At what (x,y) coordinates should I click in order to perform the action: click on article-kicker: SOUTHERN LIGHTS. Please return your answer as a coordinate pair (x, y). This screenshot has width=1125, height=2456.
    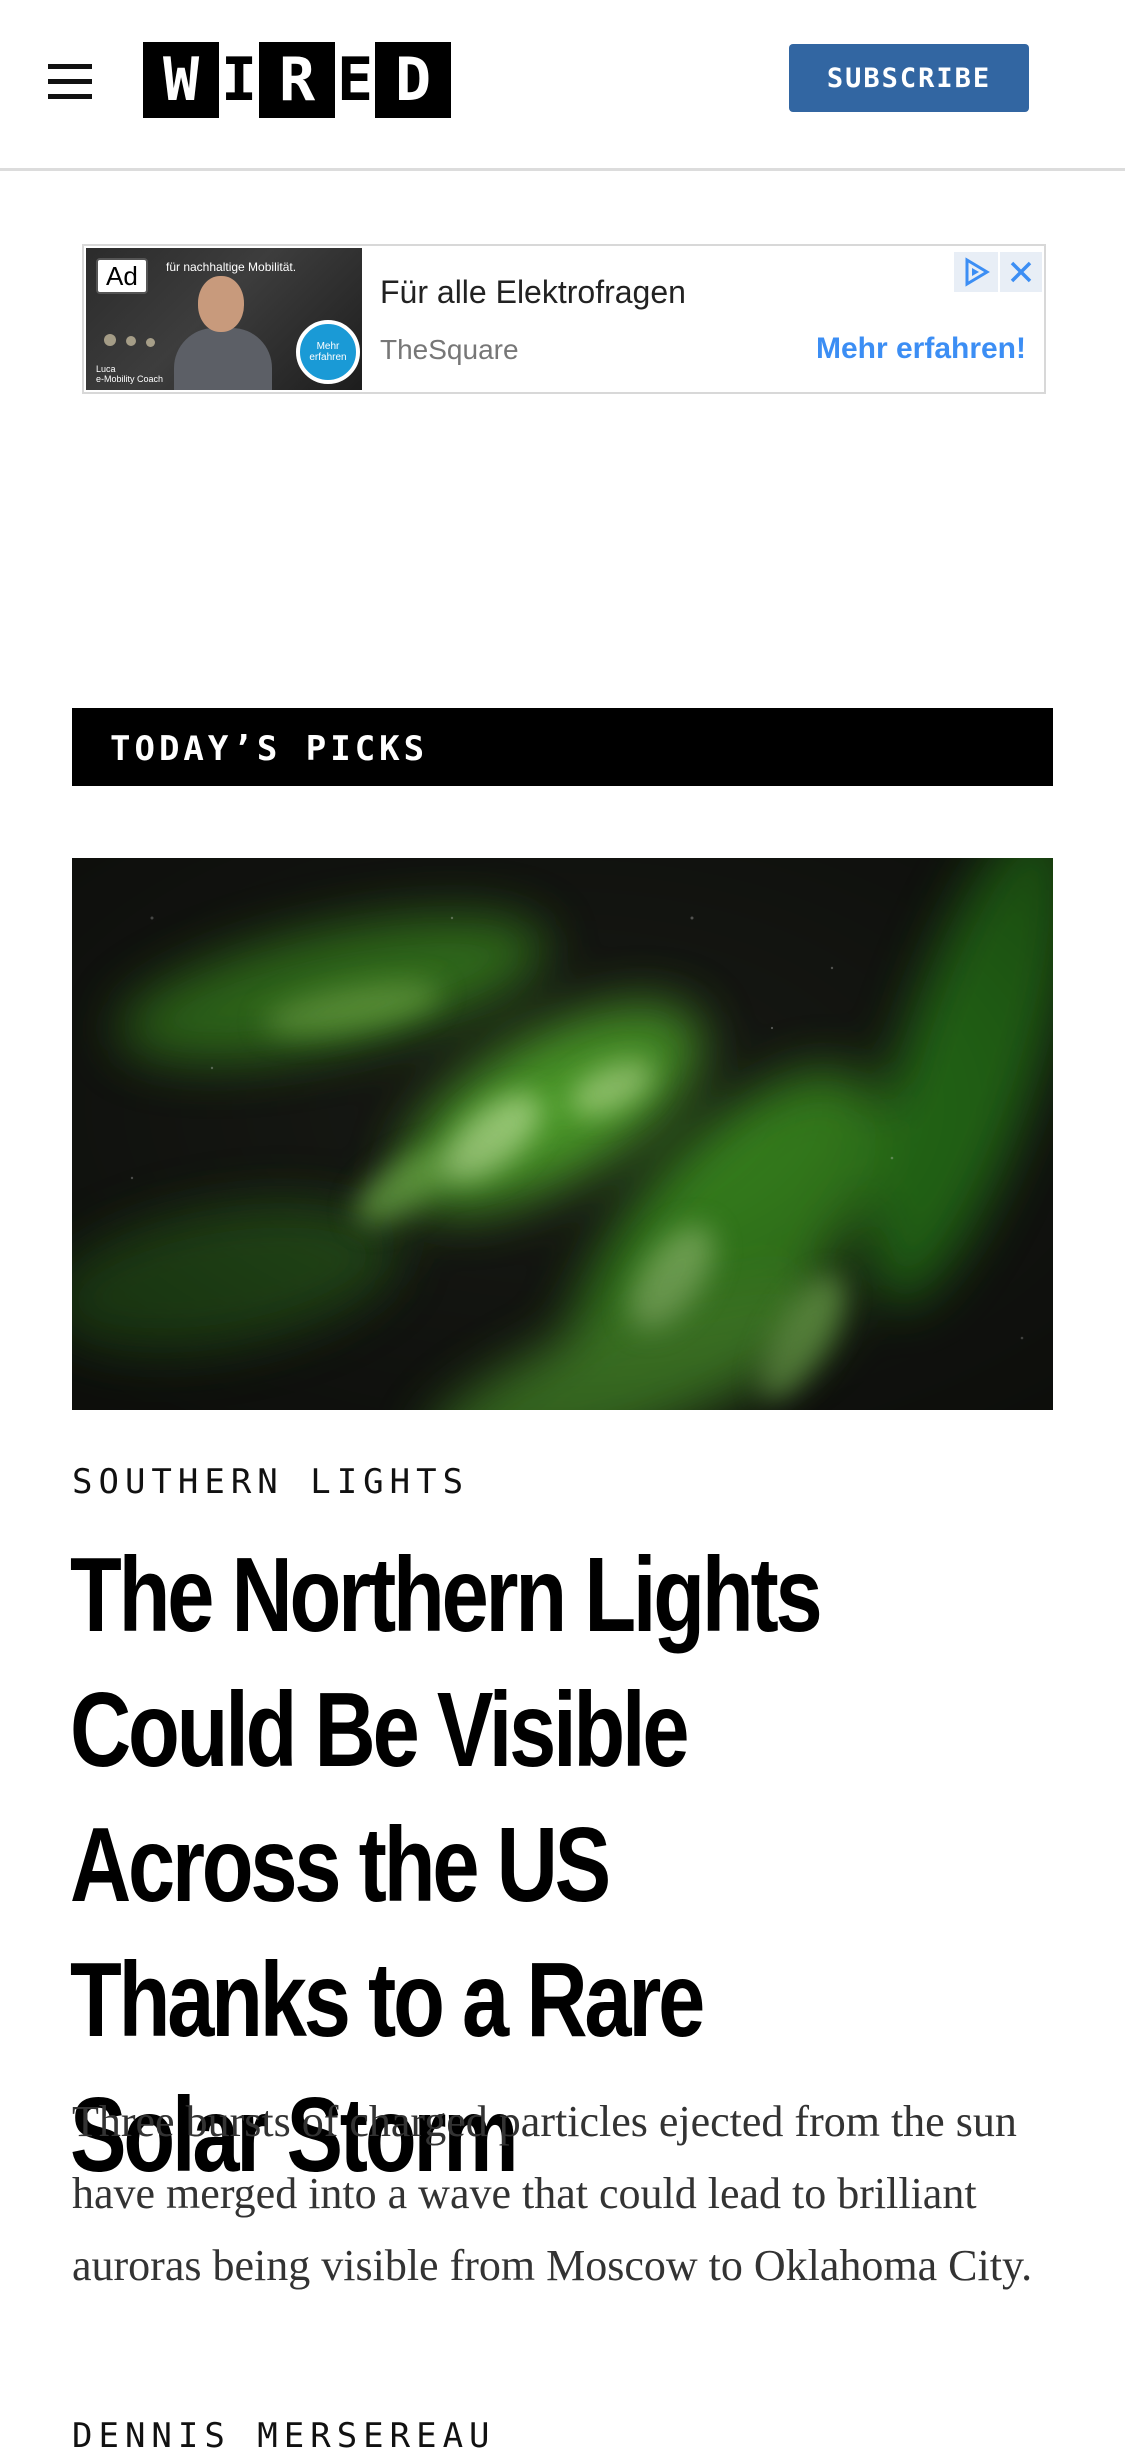
    Looking at the image, I should click on (270, 1482).